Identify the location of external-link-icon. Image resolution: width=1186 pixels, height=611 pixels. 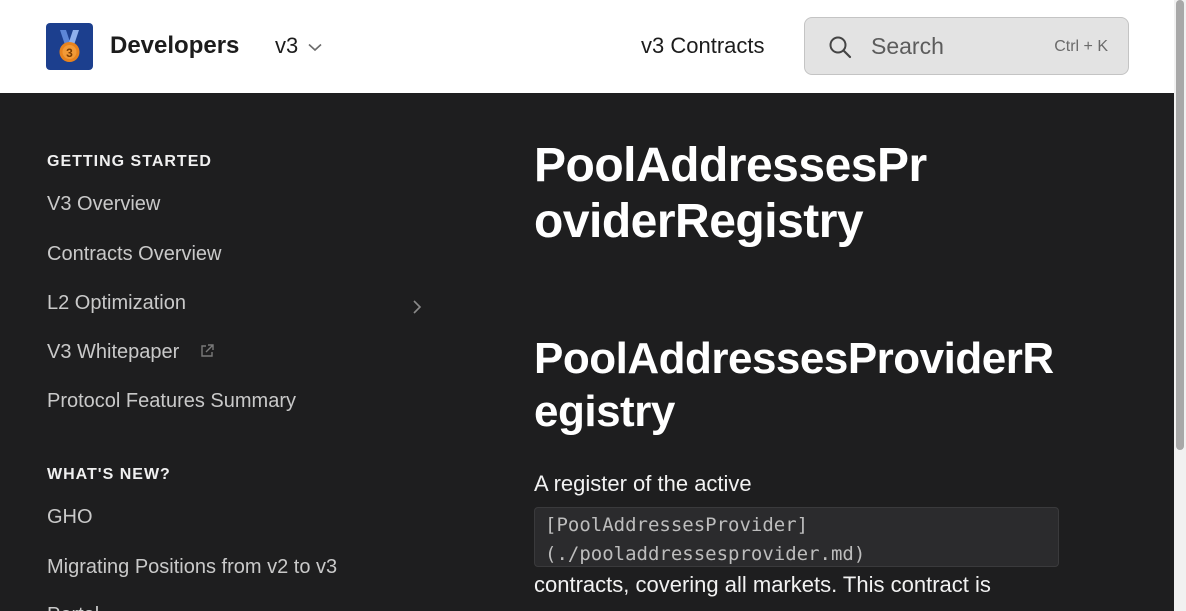
(207, 350).